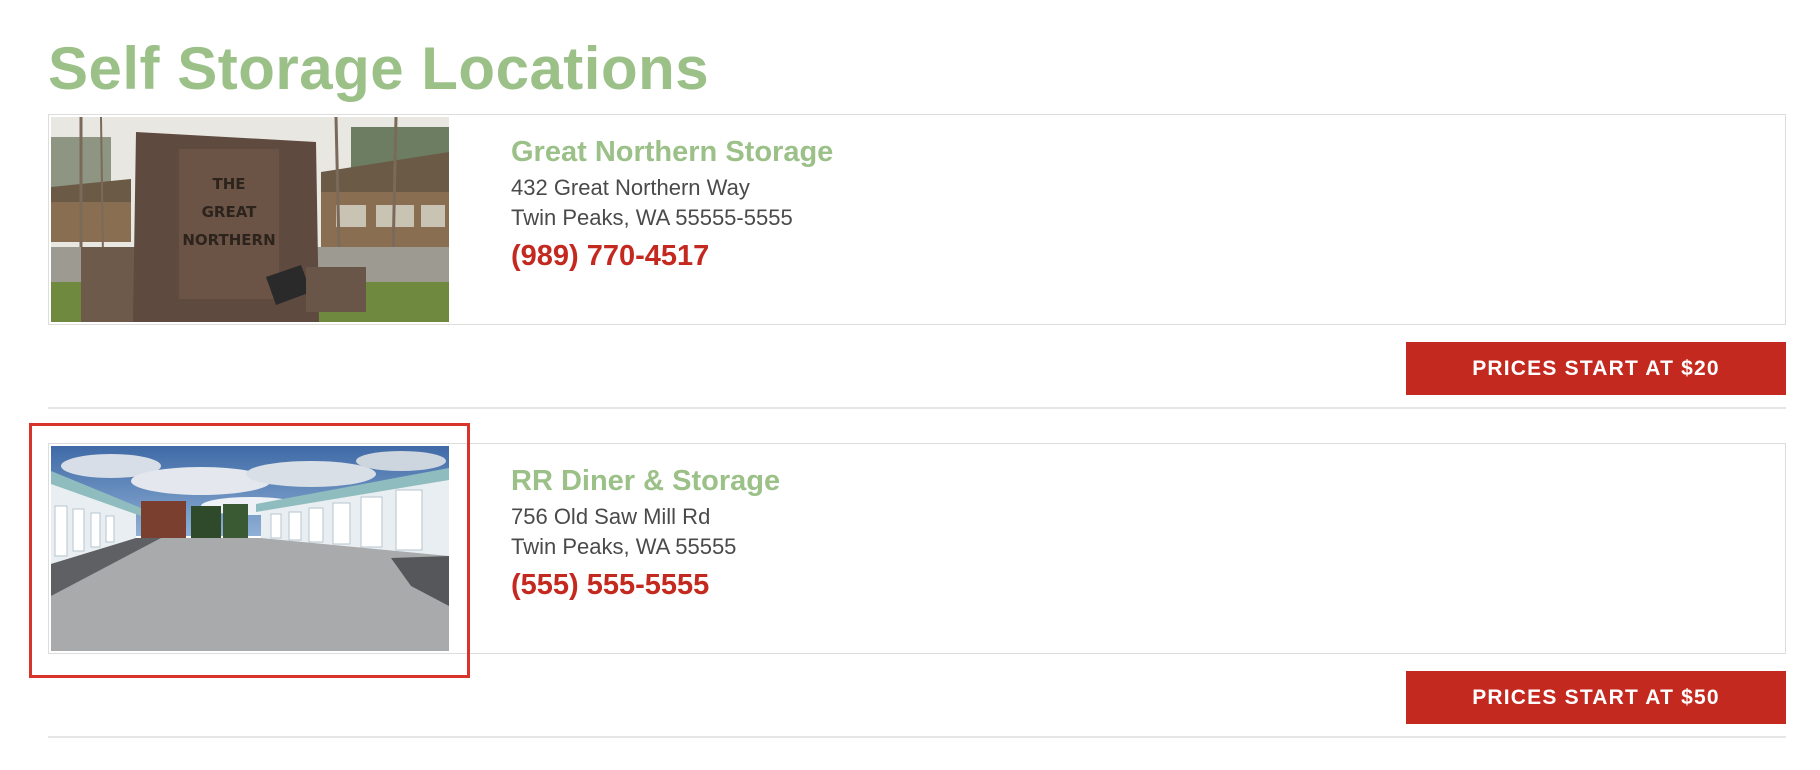  Describe the element at coordinates (379, 68) in the screenshot. I see `page-title: Self Storage Locations` at that location.